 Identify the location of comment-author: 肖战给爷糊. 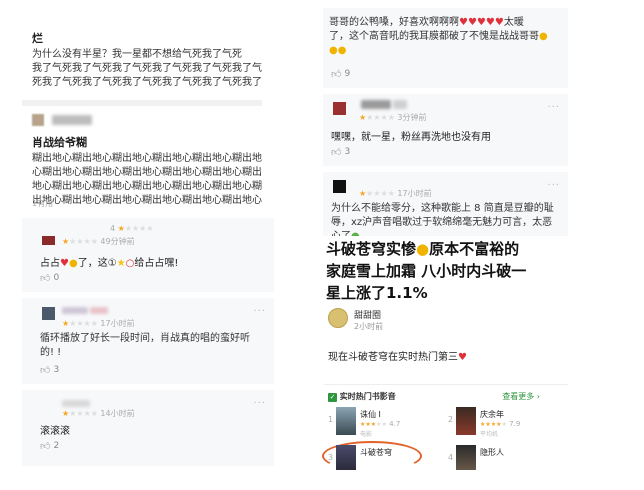
(59, 142).